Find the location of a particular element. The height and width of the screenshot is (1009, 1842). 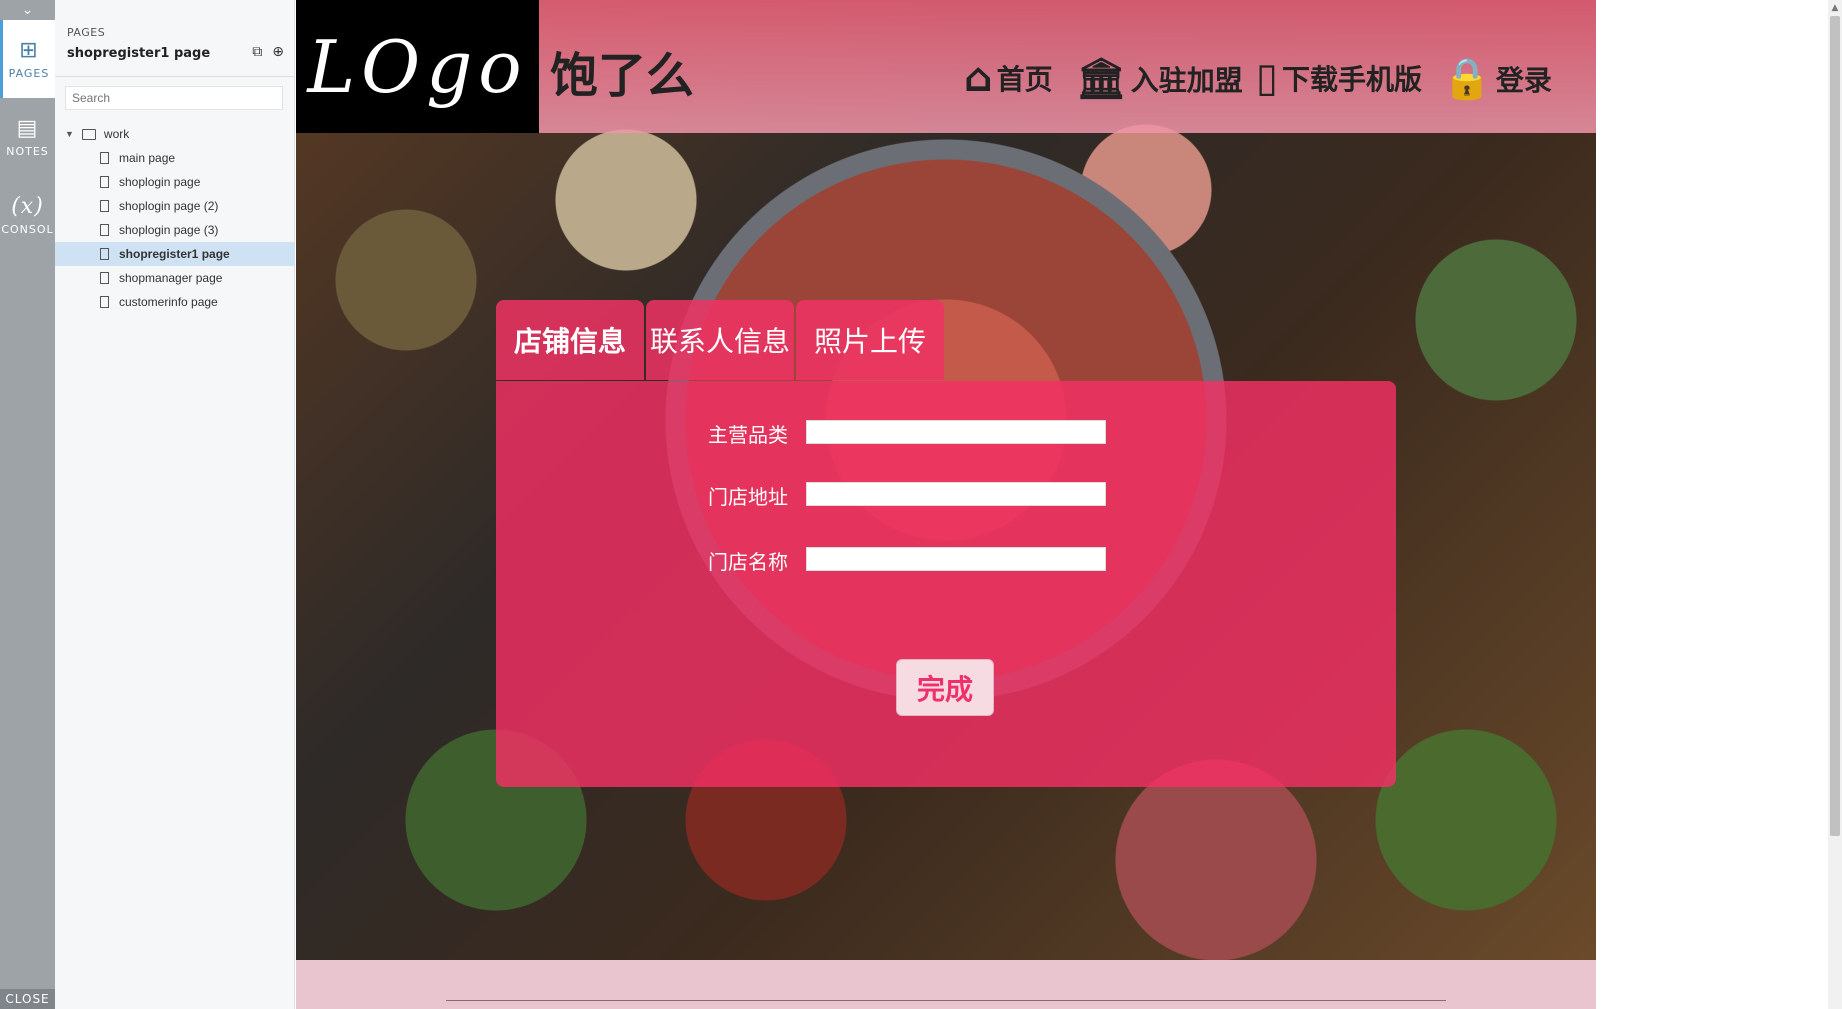

nav-home: ⌂ 首页 is located at coordinates (1008, 78).